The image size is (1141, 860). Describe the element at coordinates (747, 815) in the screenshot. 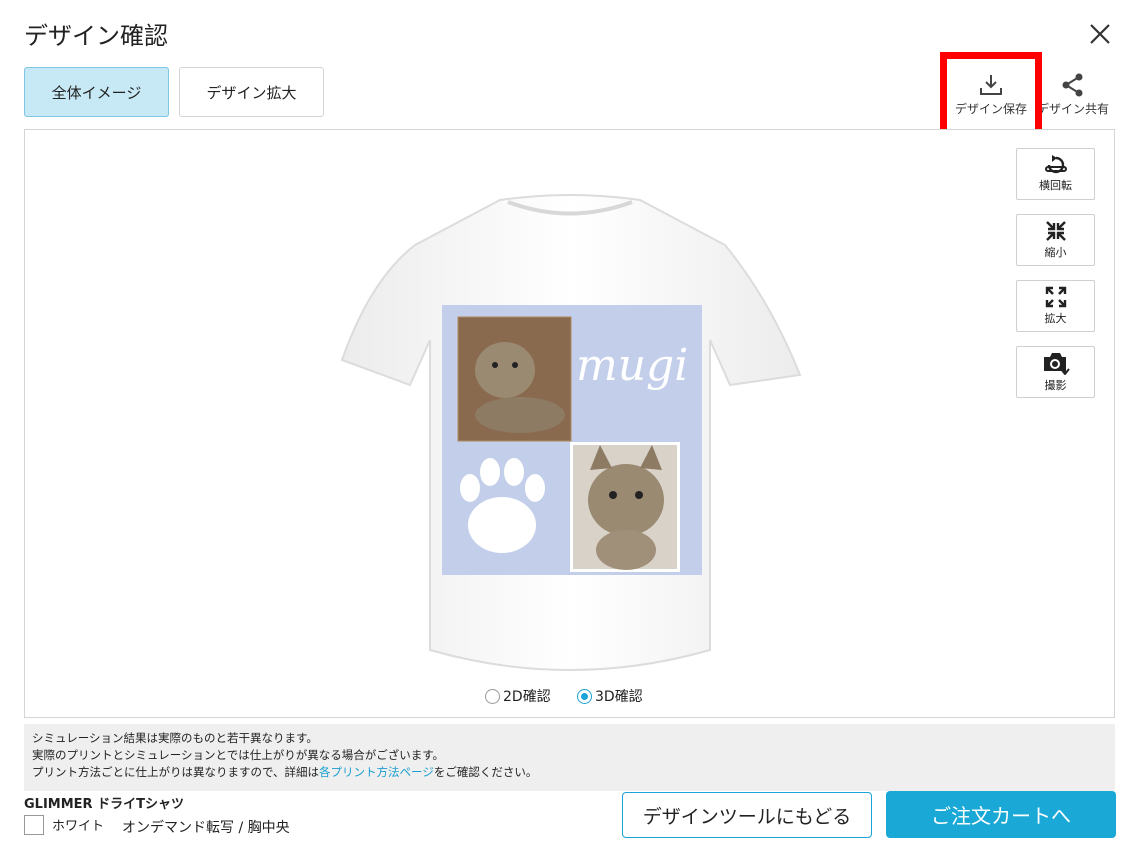

I see `back-to-design-tool-button: デザインツールにもどる` at that location.